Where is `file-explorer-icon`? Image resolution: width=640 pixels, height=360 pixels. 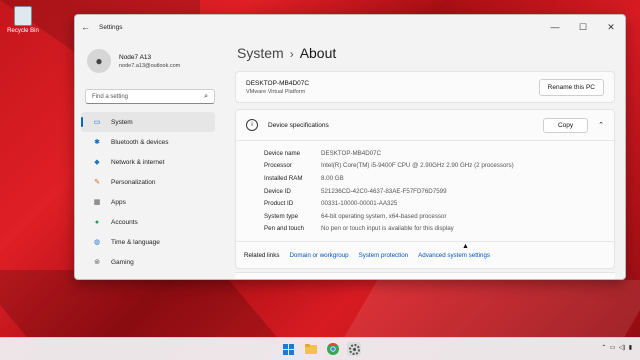
file-explorer-icon is located at coordinates (311, 349).